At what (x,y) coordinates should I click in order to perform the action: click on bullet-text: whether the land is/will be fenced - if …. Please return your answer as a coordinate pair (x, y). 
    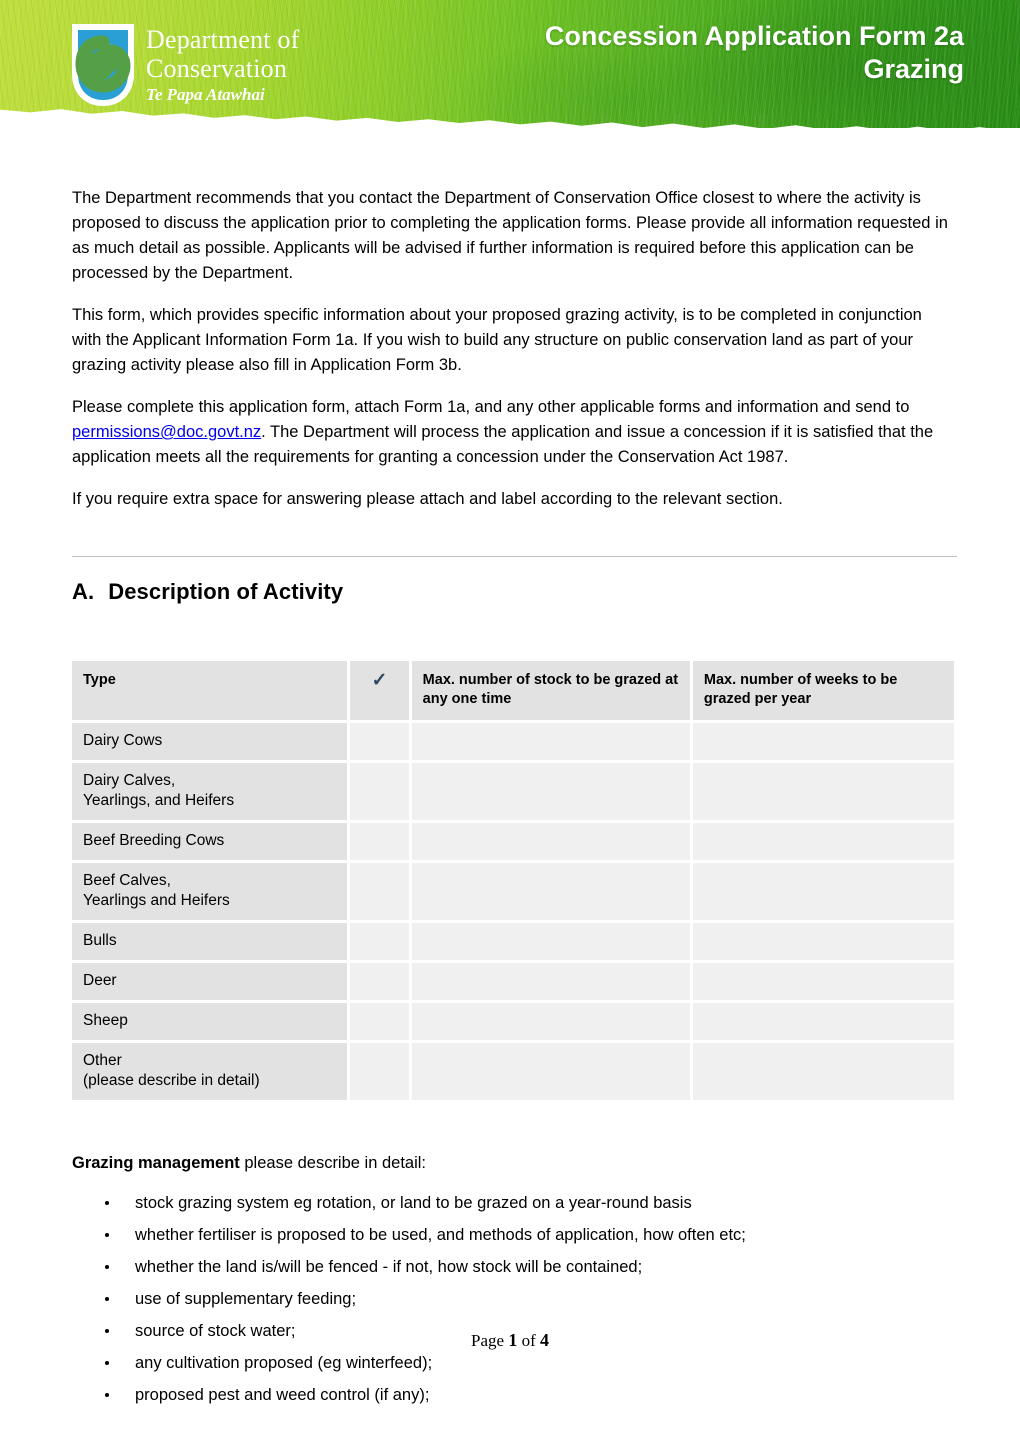
    Looking at the image, I should click on (389, 1267).